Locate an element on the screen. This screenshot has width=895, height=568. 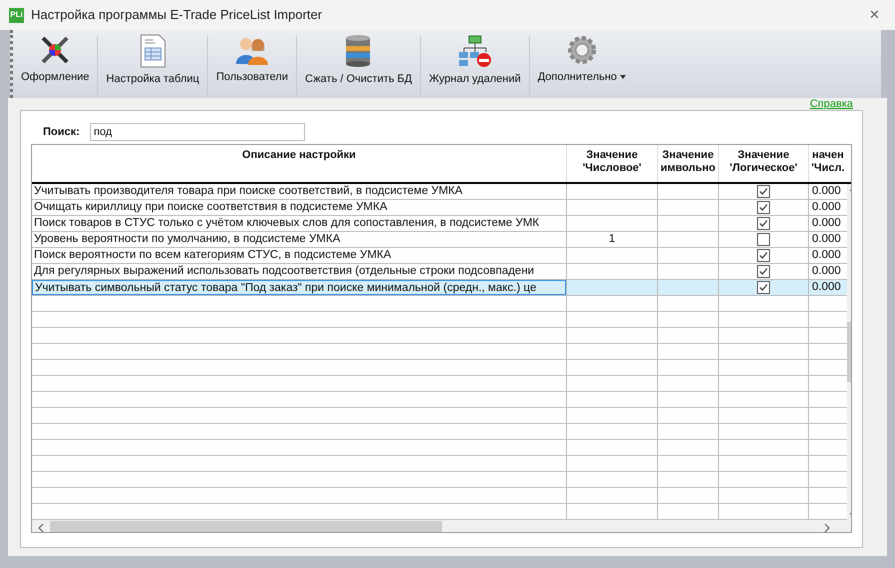
caret-icon is located at coordinates (623, 77).